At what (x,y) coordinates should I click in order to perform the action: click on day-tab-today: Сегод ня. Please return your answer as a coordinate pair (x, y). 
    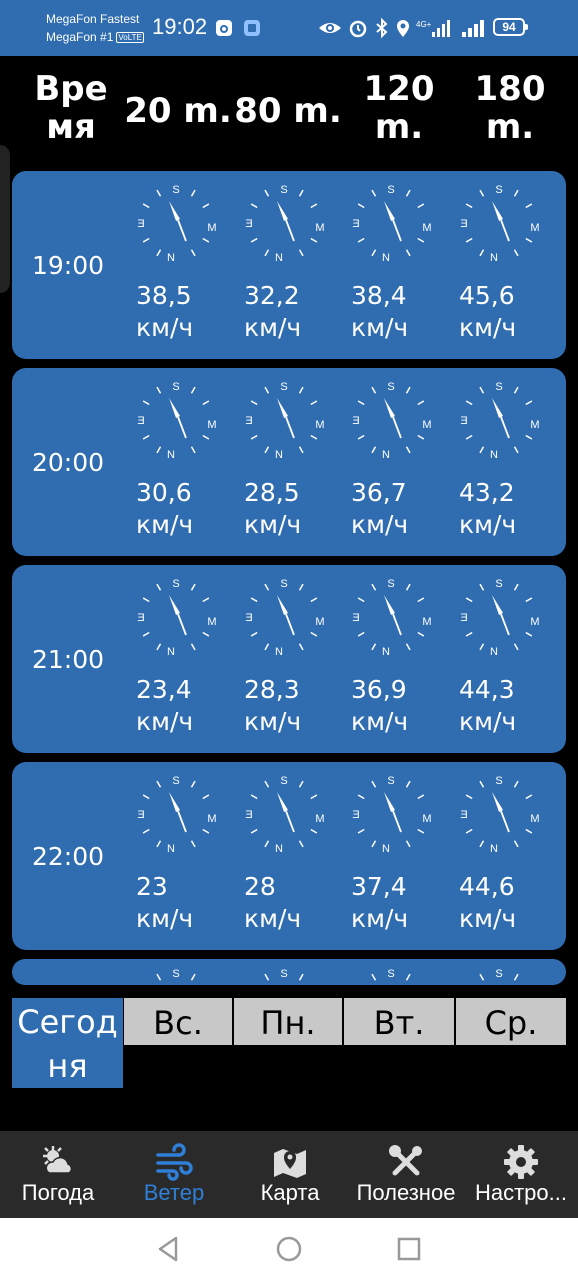
    Looking at the image, I should click on (67, 1043).